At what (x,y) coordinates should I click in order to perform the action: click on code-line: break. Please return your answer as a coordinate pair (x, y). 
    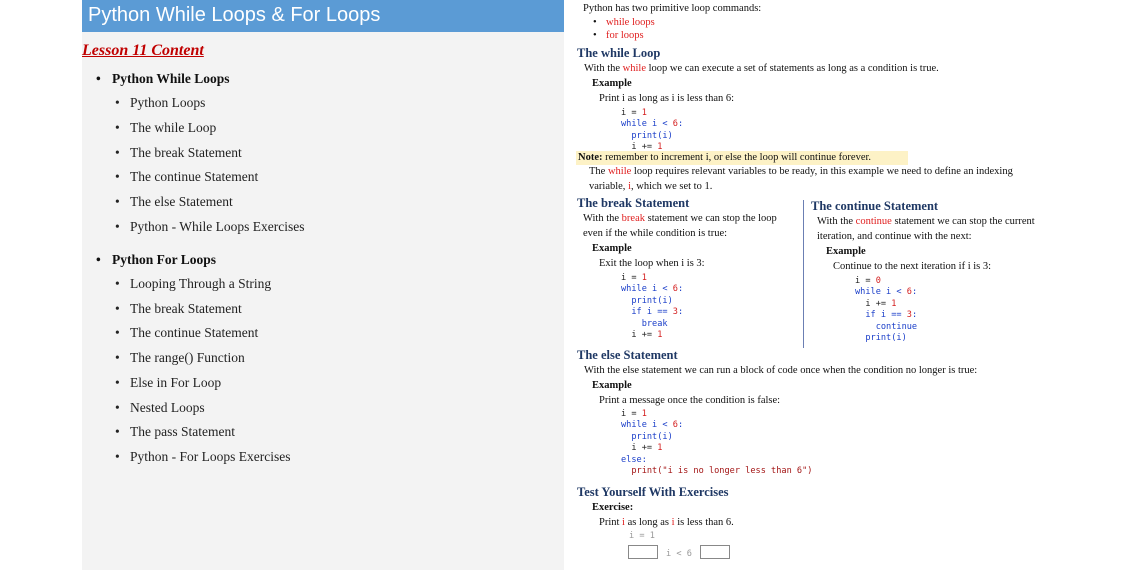
    Looking at the image, I should click on (644, 323).